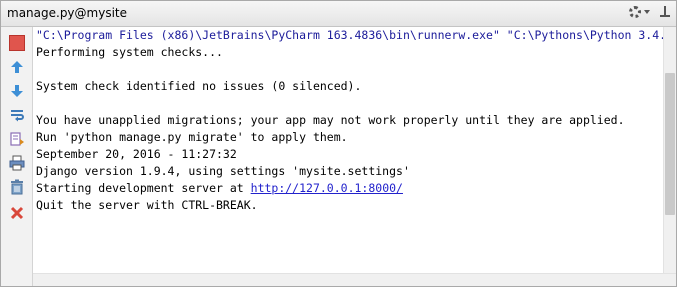  Describe the element at coordinates (338, 14) in the screenshot. I see `title-bar: manage.py@mysite` at that location.